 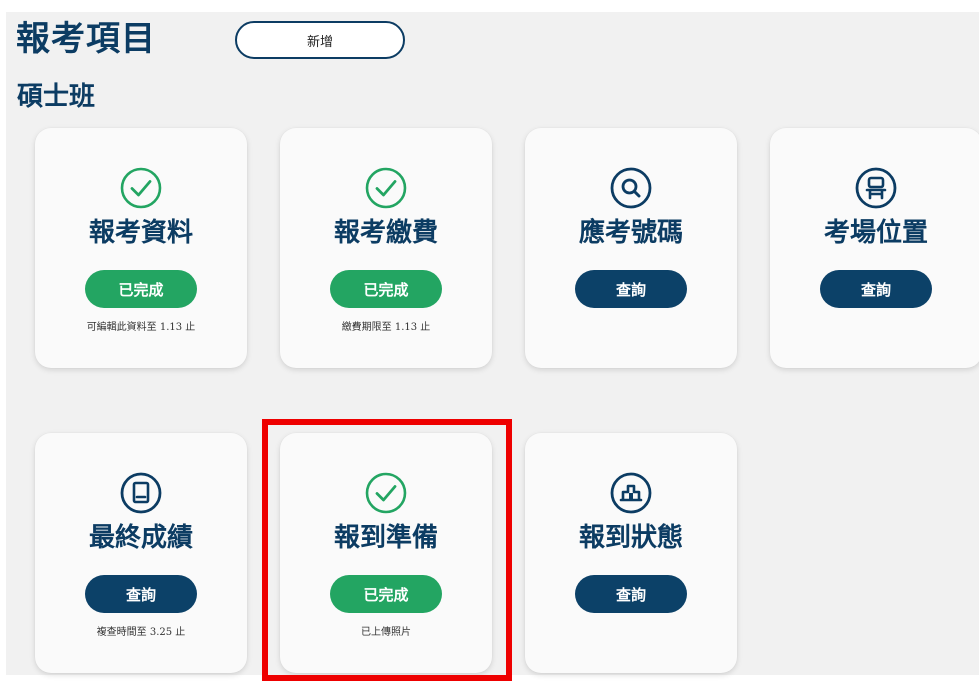 I want to click on card-application-payment: 報考繳費 已完成 繳費期限至 1.13 止, so click(x=386, y=248).